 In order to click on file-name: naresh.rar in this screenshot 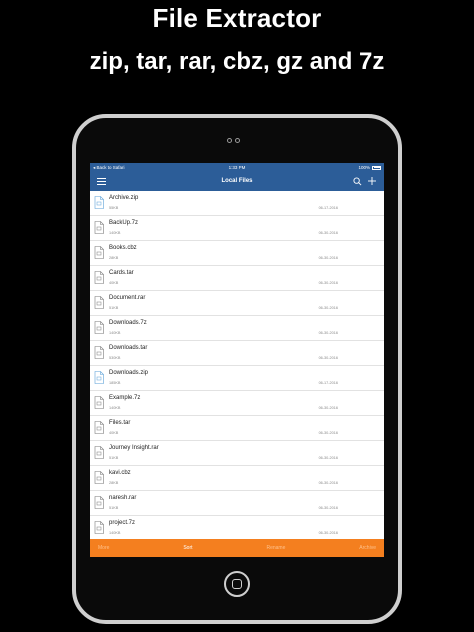, I will do `click(123, 498)`.